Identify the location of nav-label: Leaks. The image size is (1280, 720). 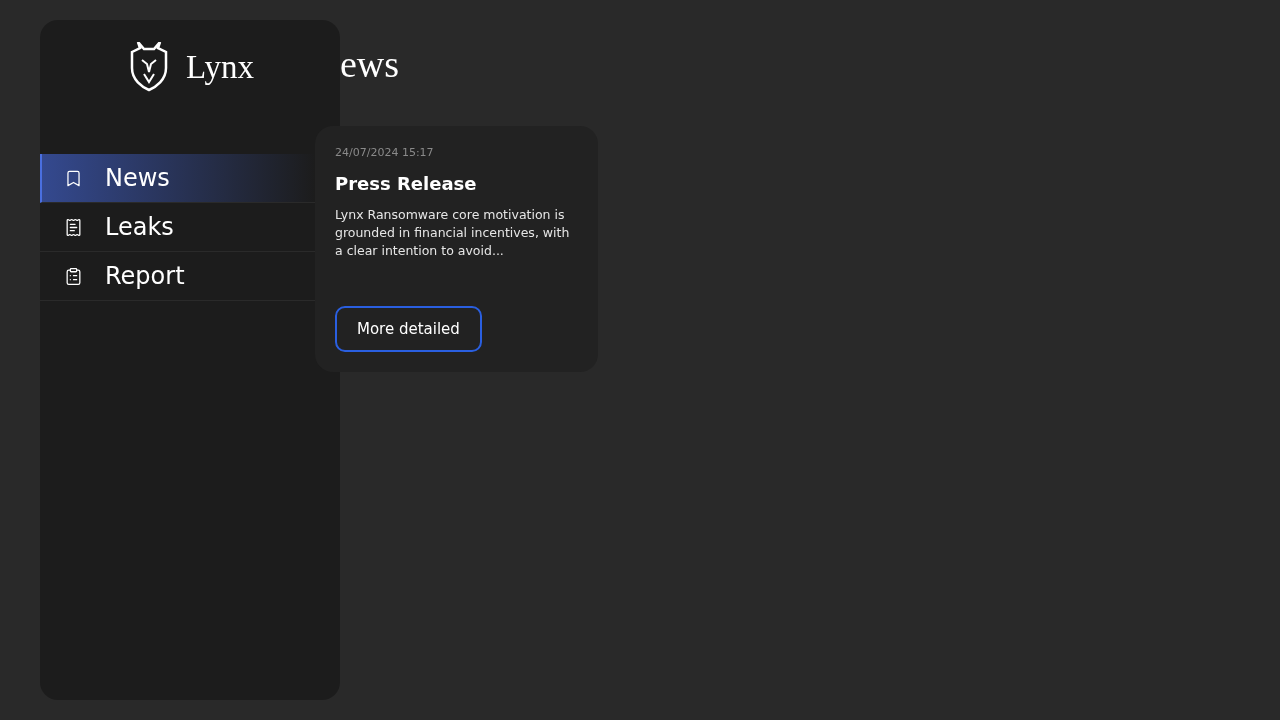
(139, 227).